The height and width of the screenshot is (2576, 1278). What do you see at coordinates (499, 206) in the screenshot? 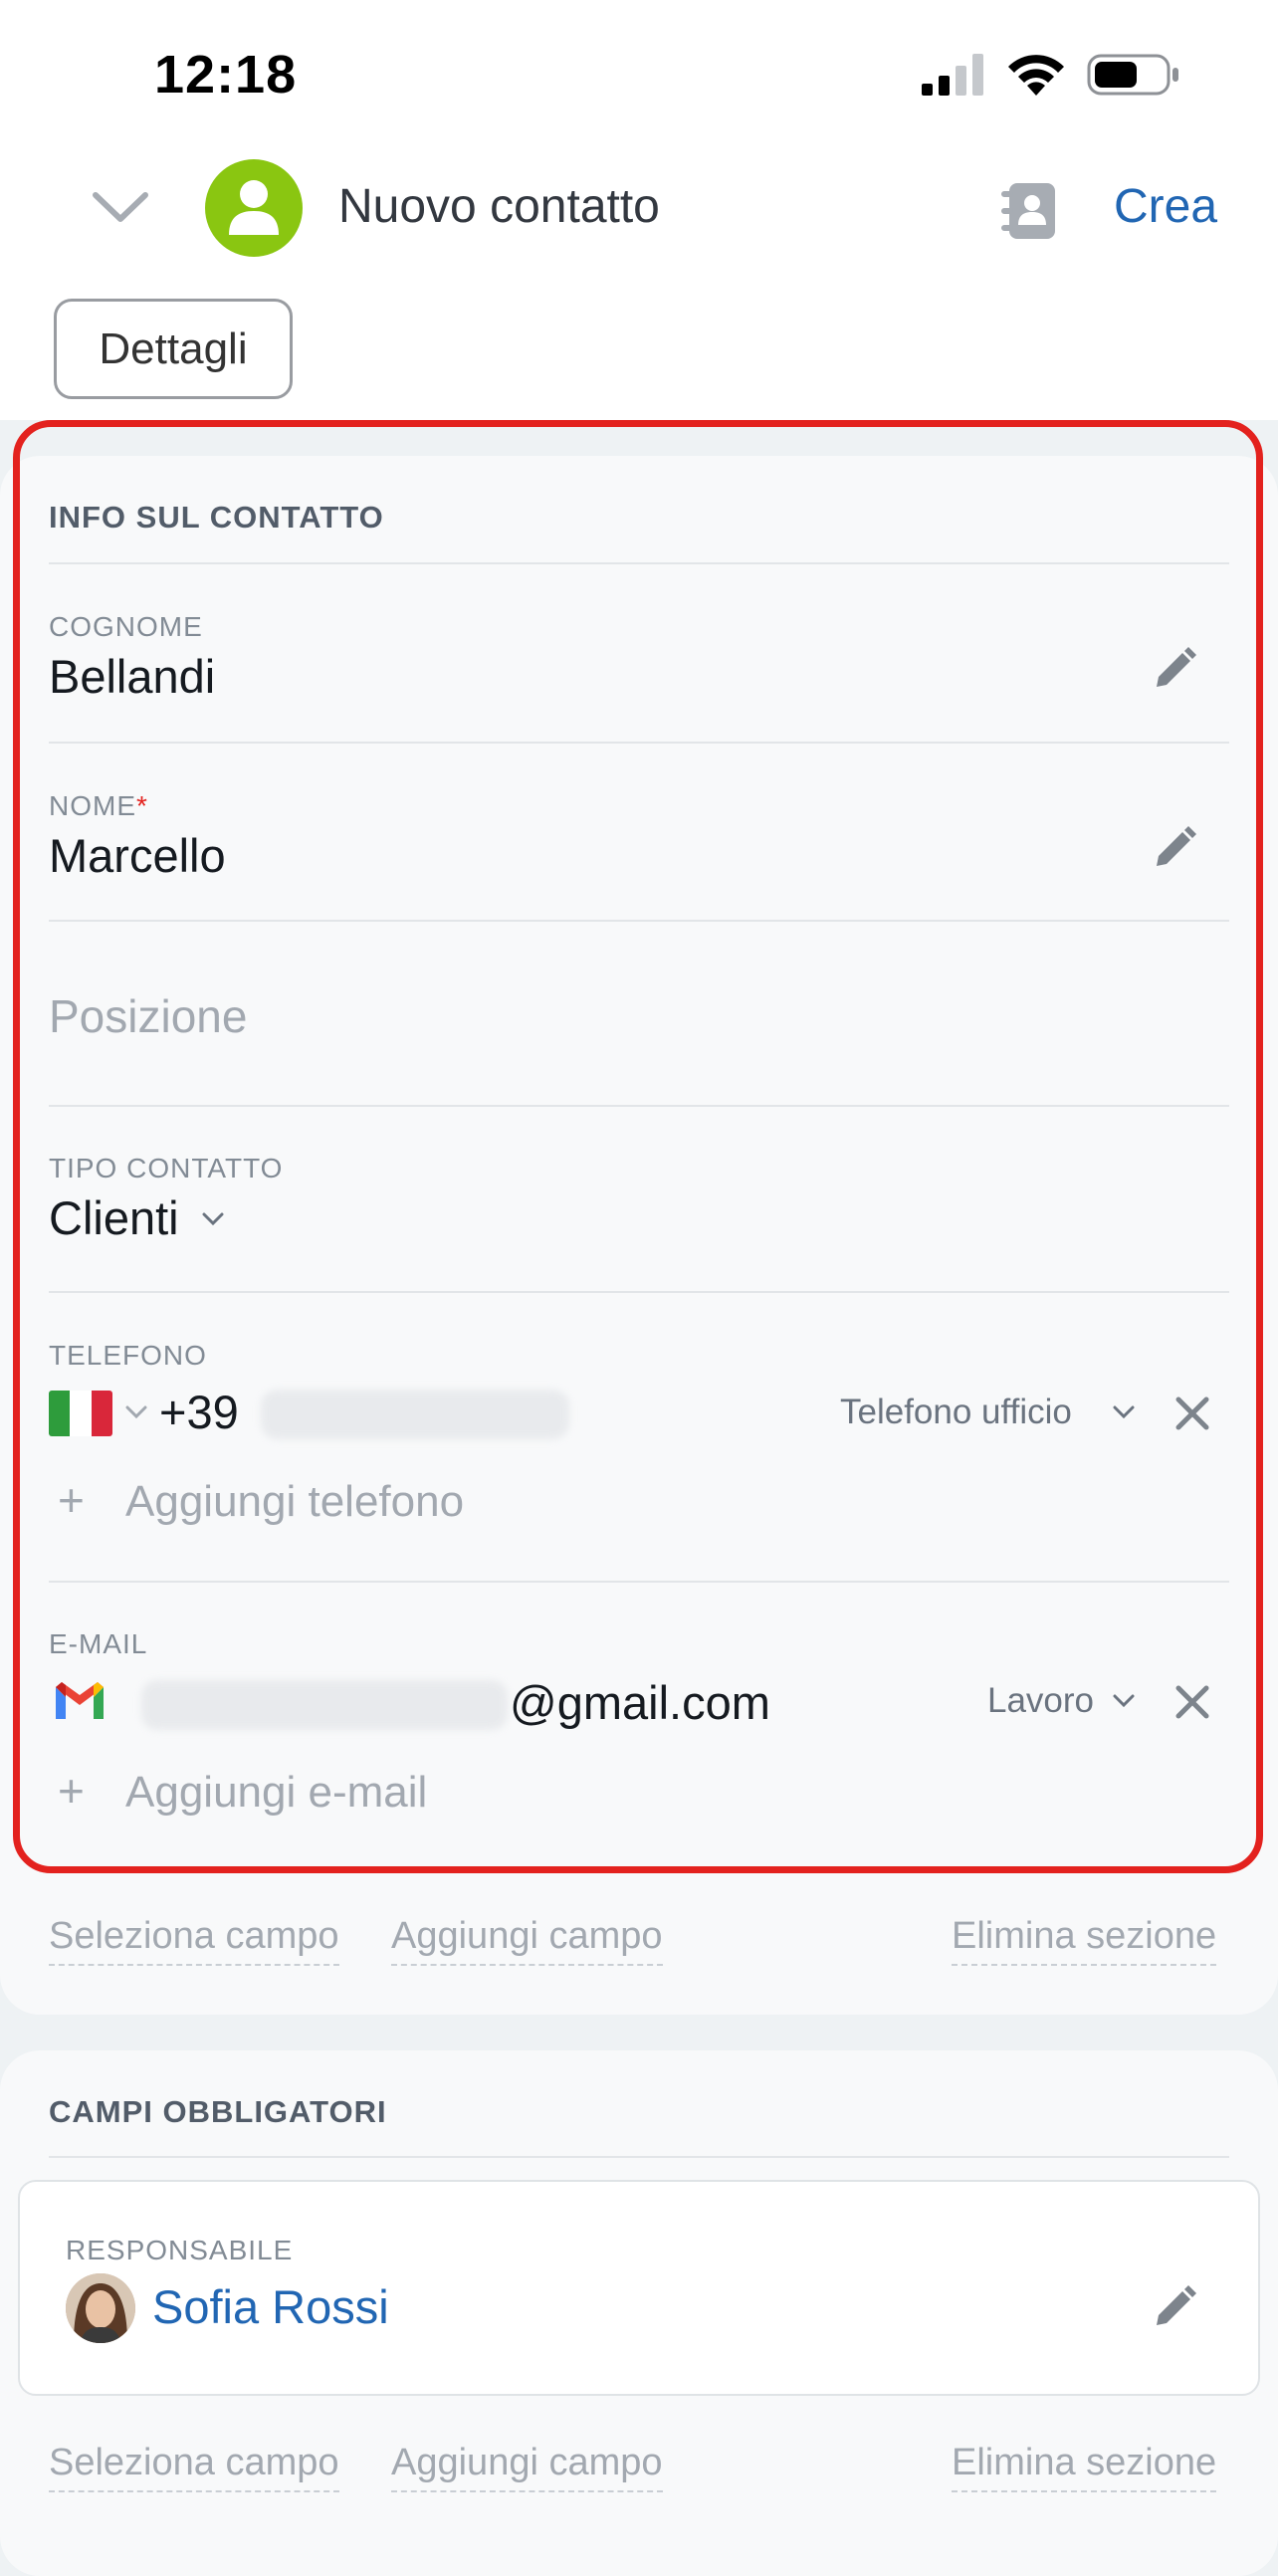
I see `page-title: Nuovo contatto` at bounding box center [499, 206].